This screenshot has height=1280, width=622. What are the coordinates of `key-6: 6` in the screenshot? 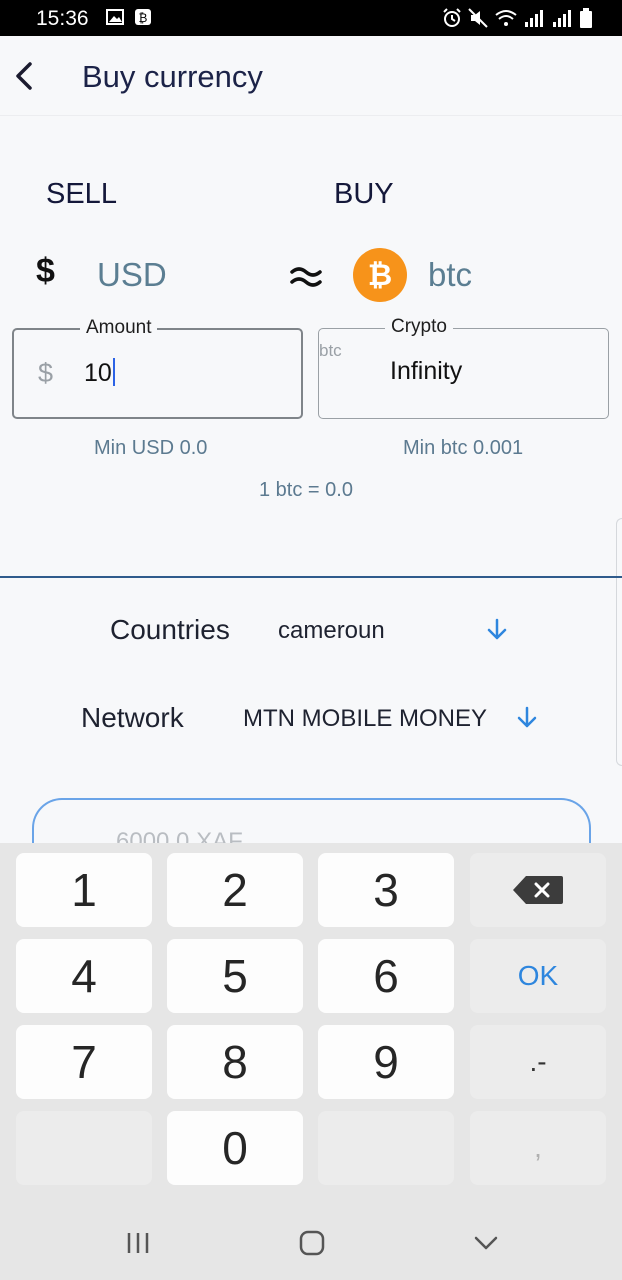 It's located at (386, 976).